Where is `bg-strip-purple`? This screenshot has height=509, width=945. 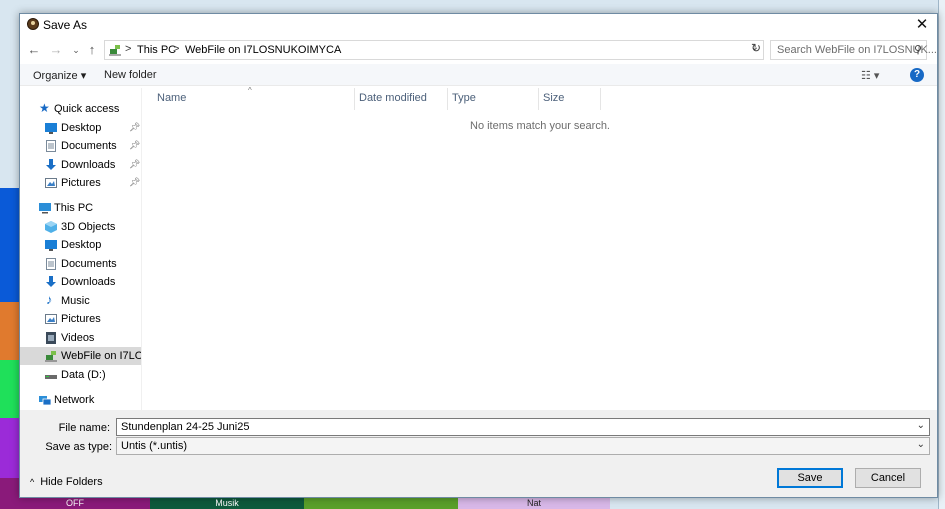
bg-strip-purple is located at coordinates (10, 448).